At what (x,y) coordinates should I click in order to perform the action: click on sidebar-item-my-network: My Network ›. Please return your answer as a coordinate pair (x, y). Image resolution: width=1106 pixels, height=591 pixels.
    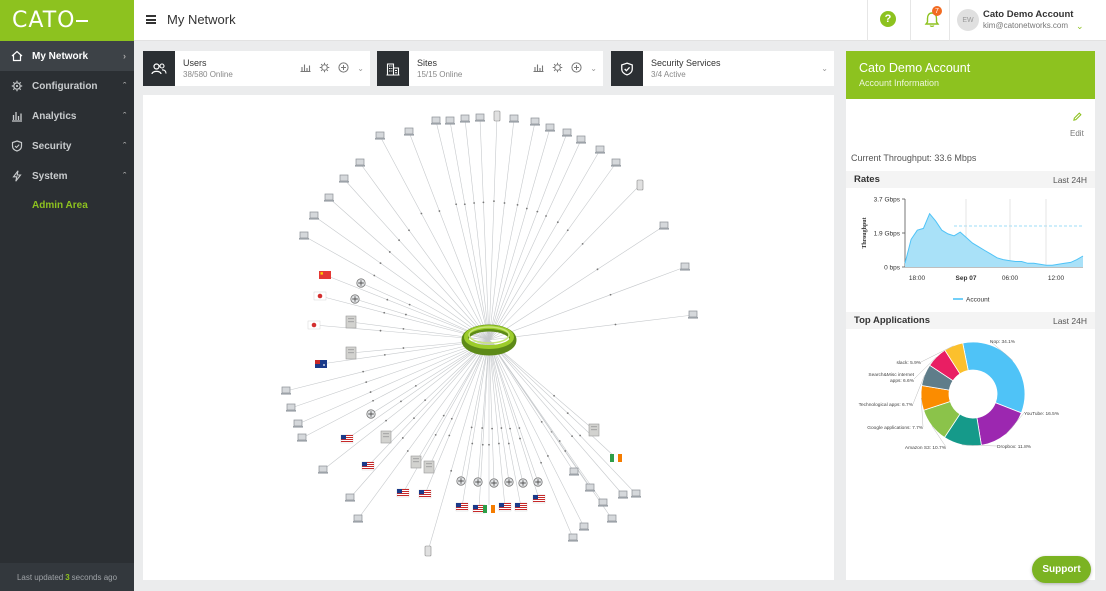
    Looking at the image, I should click on (67, 56).